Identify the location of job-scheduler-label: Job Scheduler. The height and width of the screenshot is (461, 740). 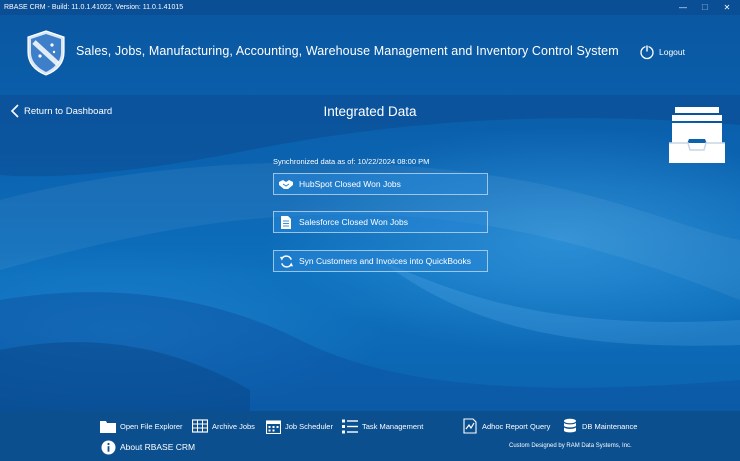
(309, 426).